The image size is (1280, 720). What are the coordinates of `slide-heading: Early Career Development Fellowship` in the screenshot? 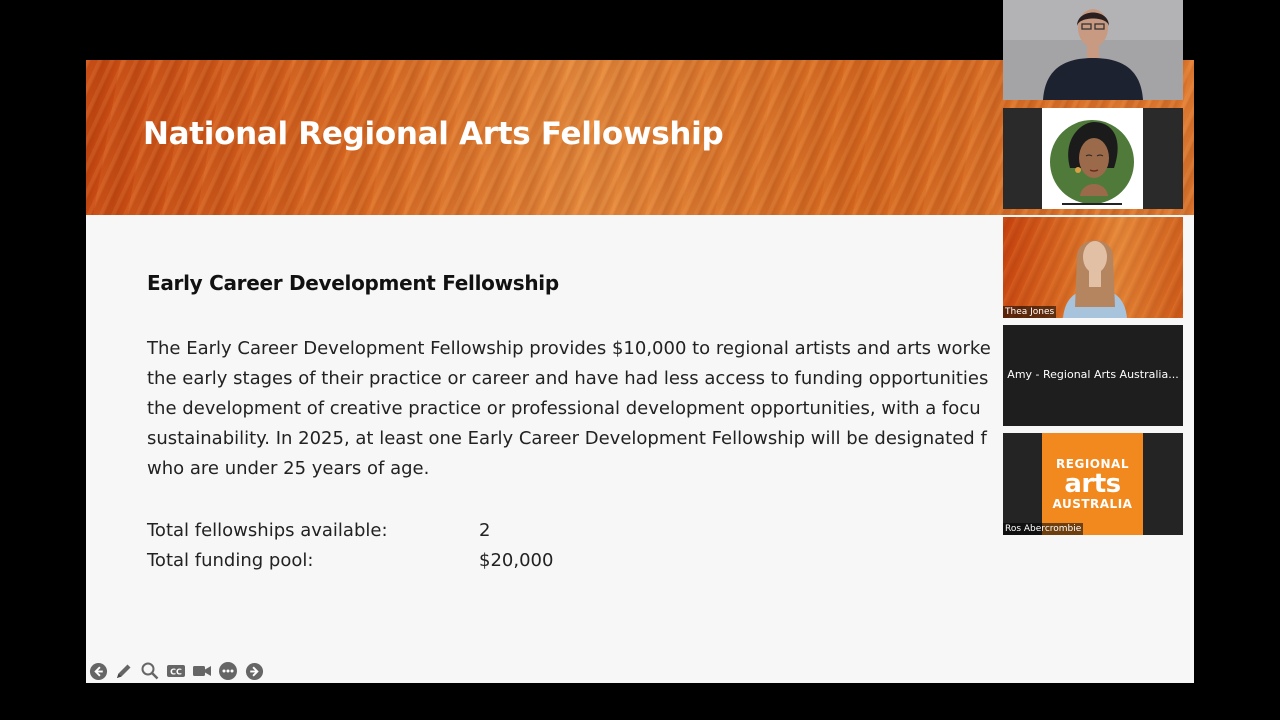 It's located at (353, 283).